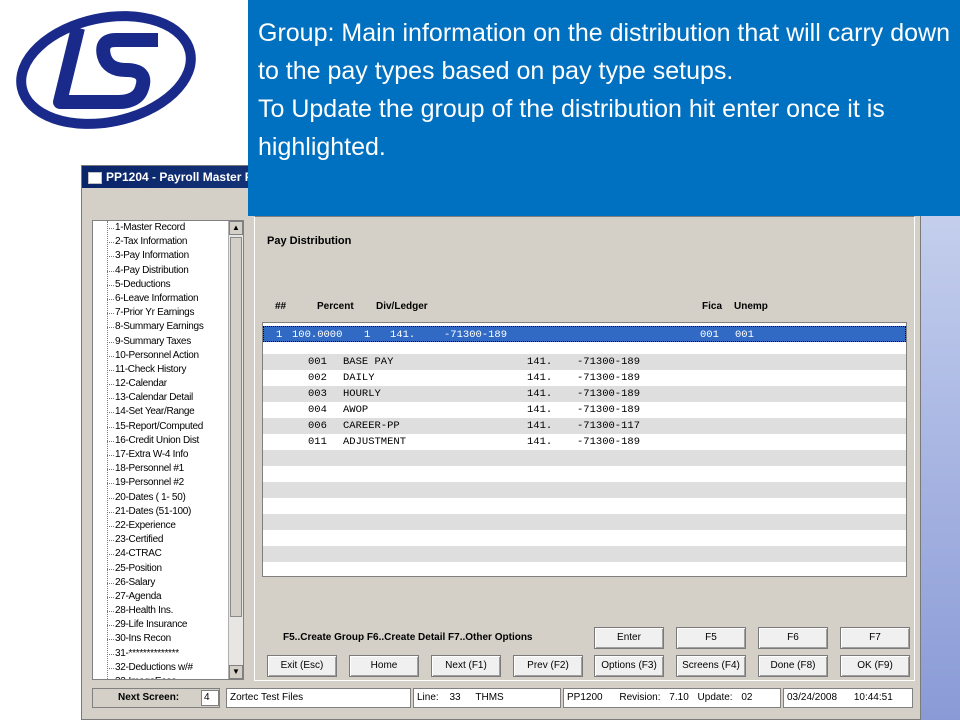 The height and width of the screenshot is (720, 960). Describe the element at coordinates (95, 177) in the screenshot. I see `window-icon` at that location.